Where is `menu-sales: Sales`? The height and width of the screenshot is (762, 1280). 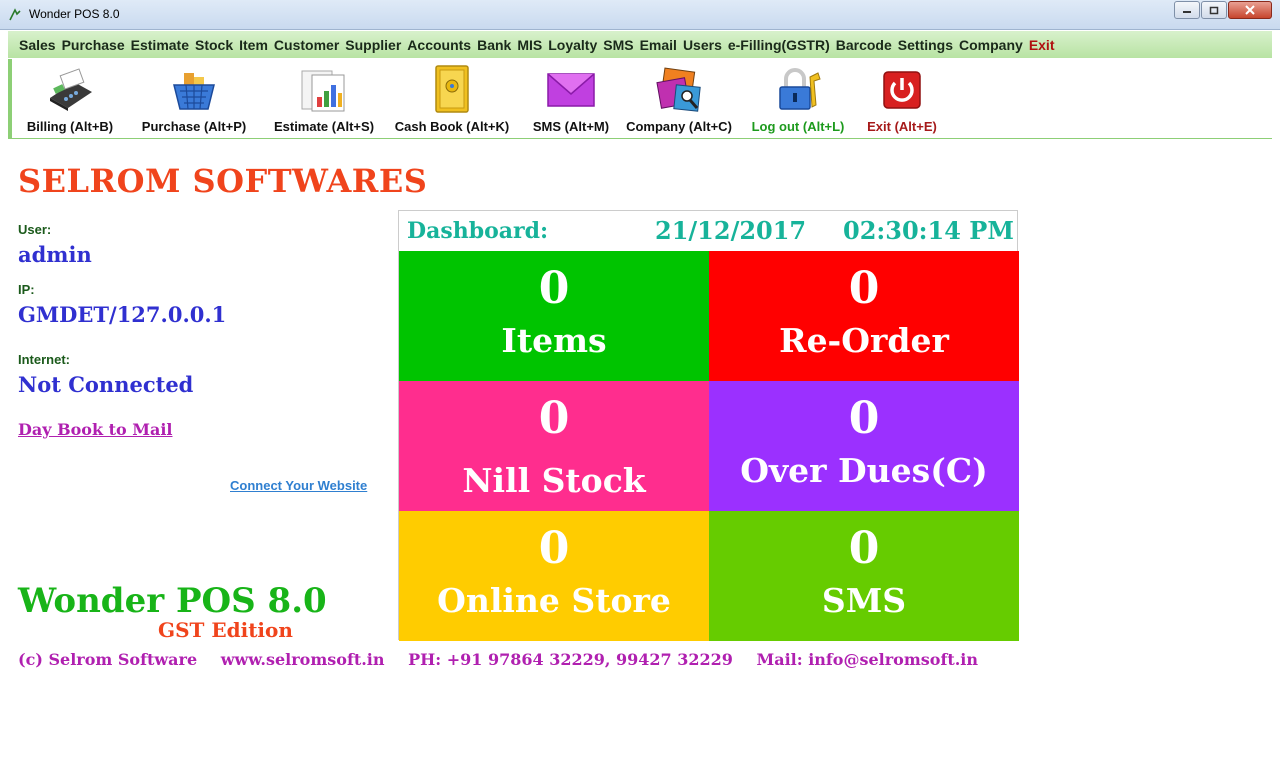
menu-sales: Sales is located at coordinates (37, 45).